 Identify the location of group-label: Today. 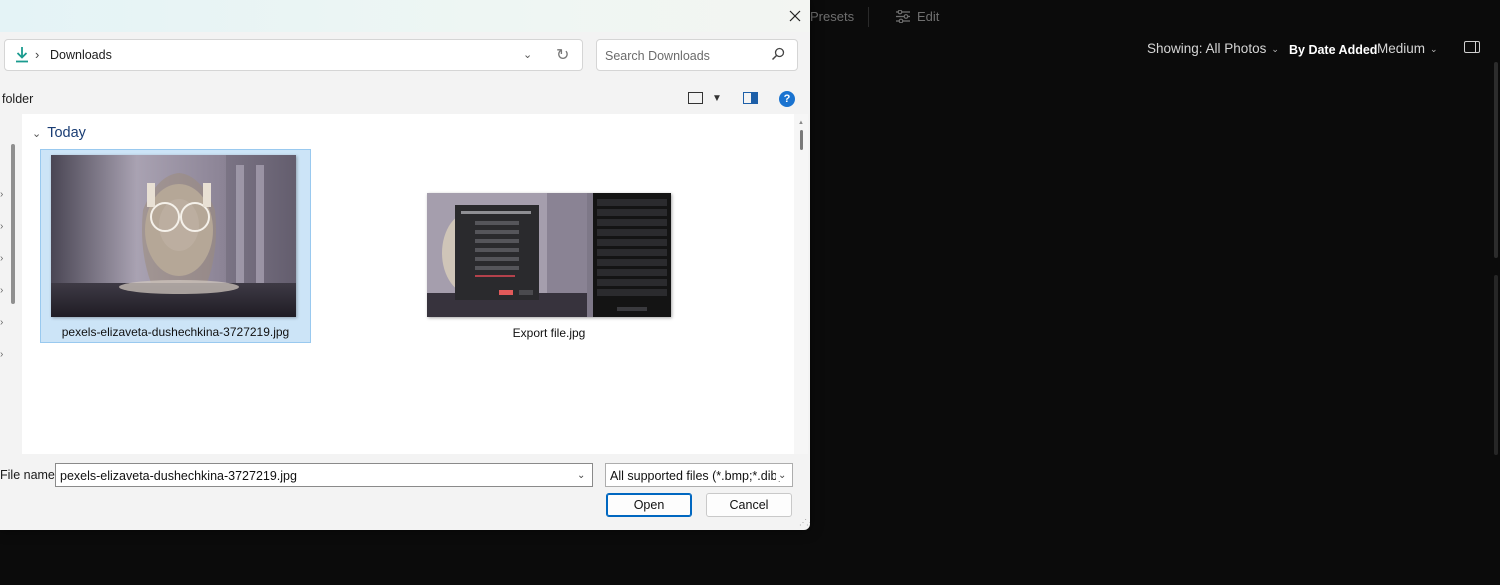
(66, 133).